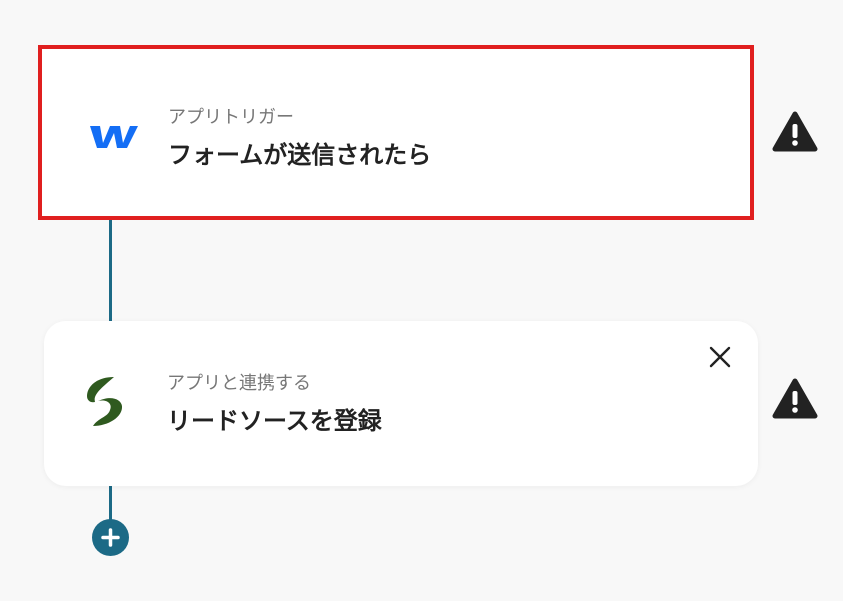 The height and width of the screenshot is (601, 843). I want to click on flow-connector-top, so click(110, 270).